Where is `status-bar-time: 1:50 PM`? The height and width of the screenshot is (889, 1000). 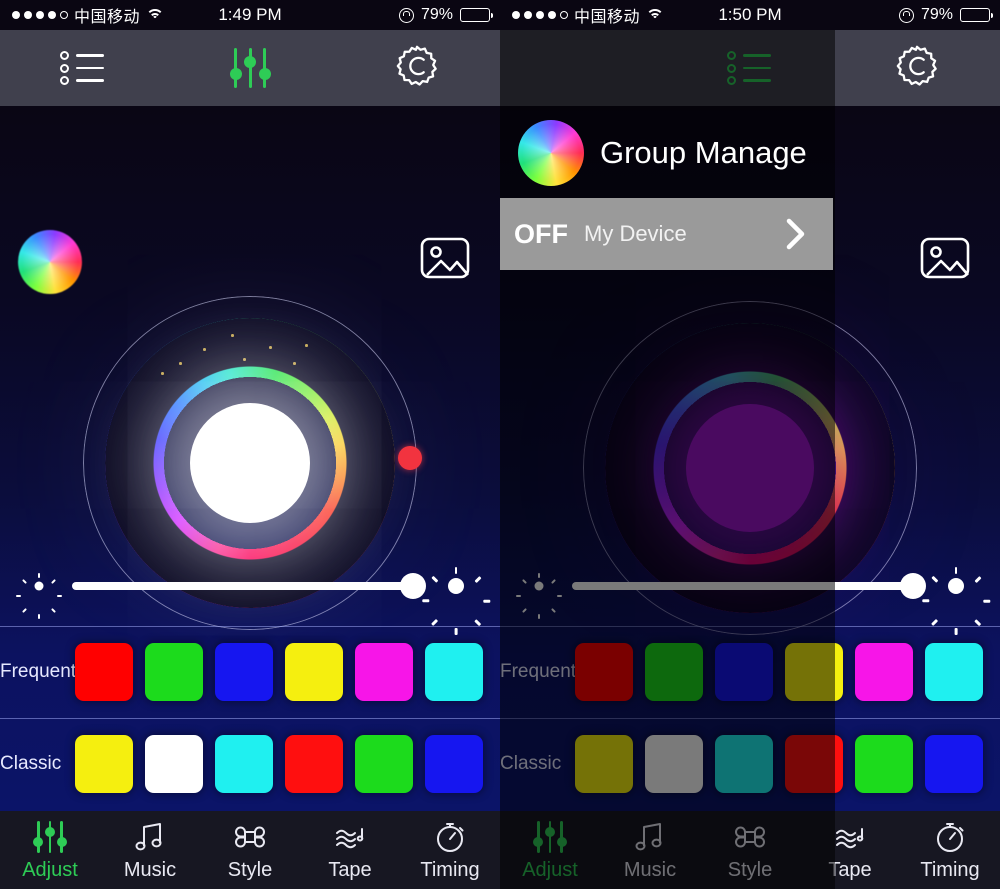 status-bar-time: 1:50 PM is located at coordinates (750, 14).